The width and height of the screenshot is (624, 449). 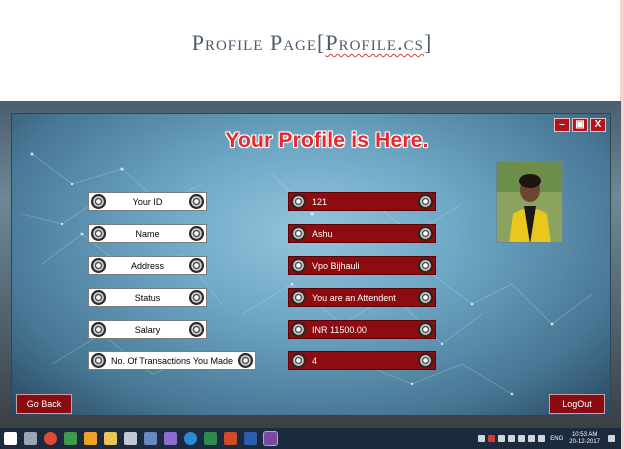 What do you see at coordinates (258, 42) in the screenshot?
I see `slide-title-prefix: Profile Page[` at bounding box center [258, 42].